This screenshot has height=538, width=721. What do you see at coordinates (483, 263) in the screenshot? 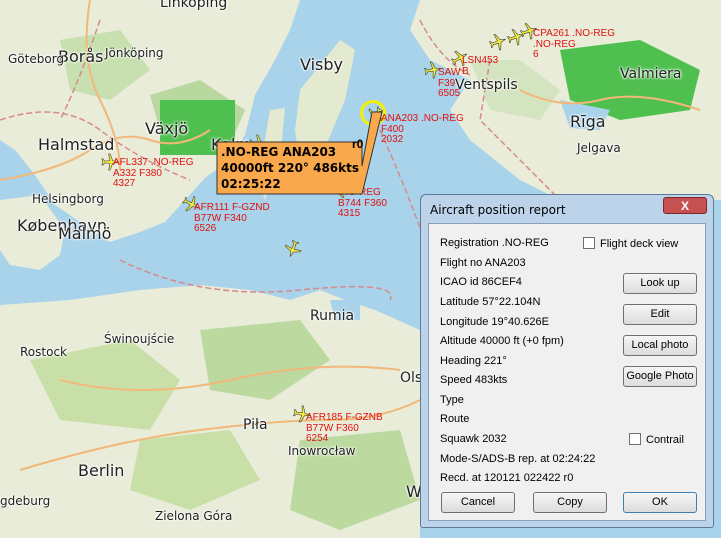
I see `field-flight-no: Flight no ANA203` at bounding box center [483, 263].